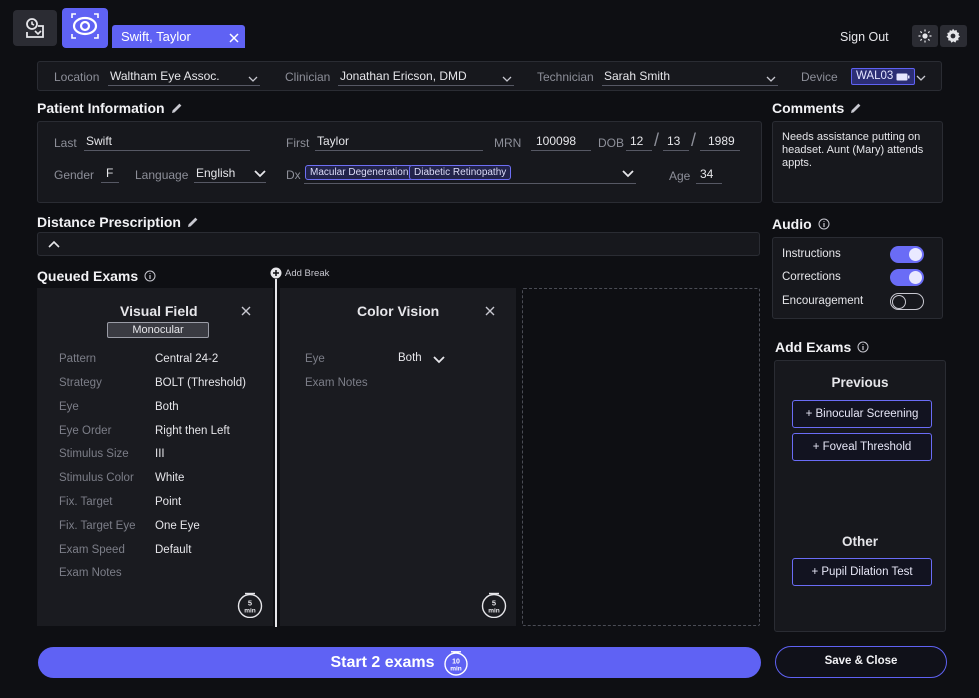 This screenshot has height=698, width=979. Describe the element at coordinates (97, 526) in the screenshot. I see `exam-row-label: Fix. Target Eye` at that location.